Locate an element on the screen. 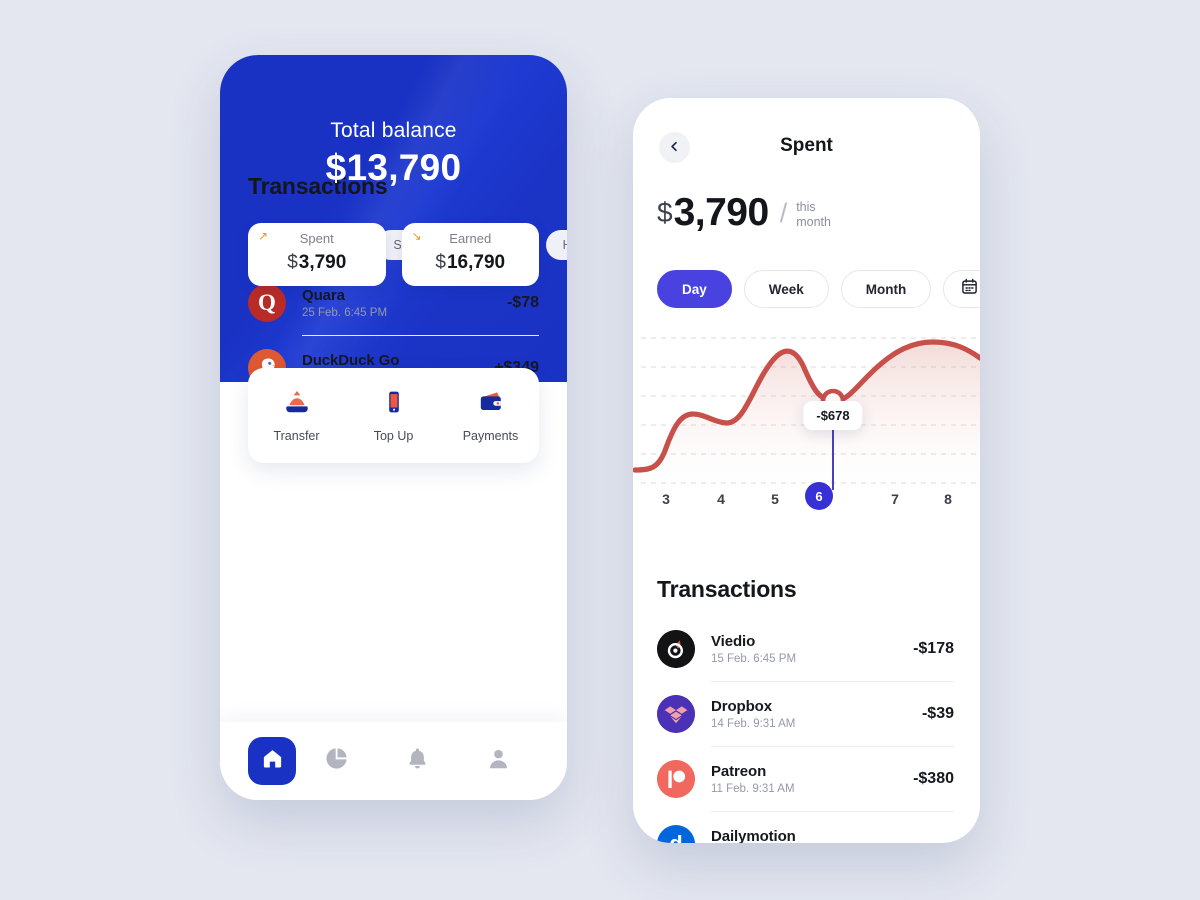 The image size is (1200, 900). axis-tick-7: 7 is located at coordinates (895, 499).